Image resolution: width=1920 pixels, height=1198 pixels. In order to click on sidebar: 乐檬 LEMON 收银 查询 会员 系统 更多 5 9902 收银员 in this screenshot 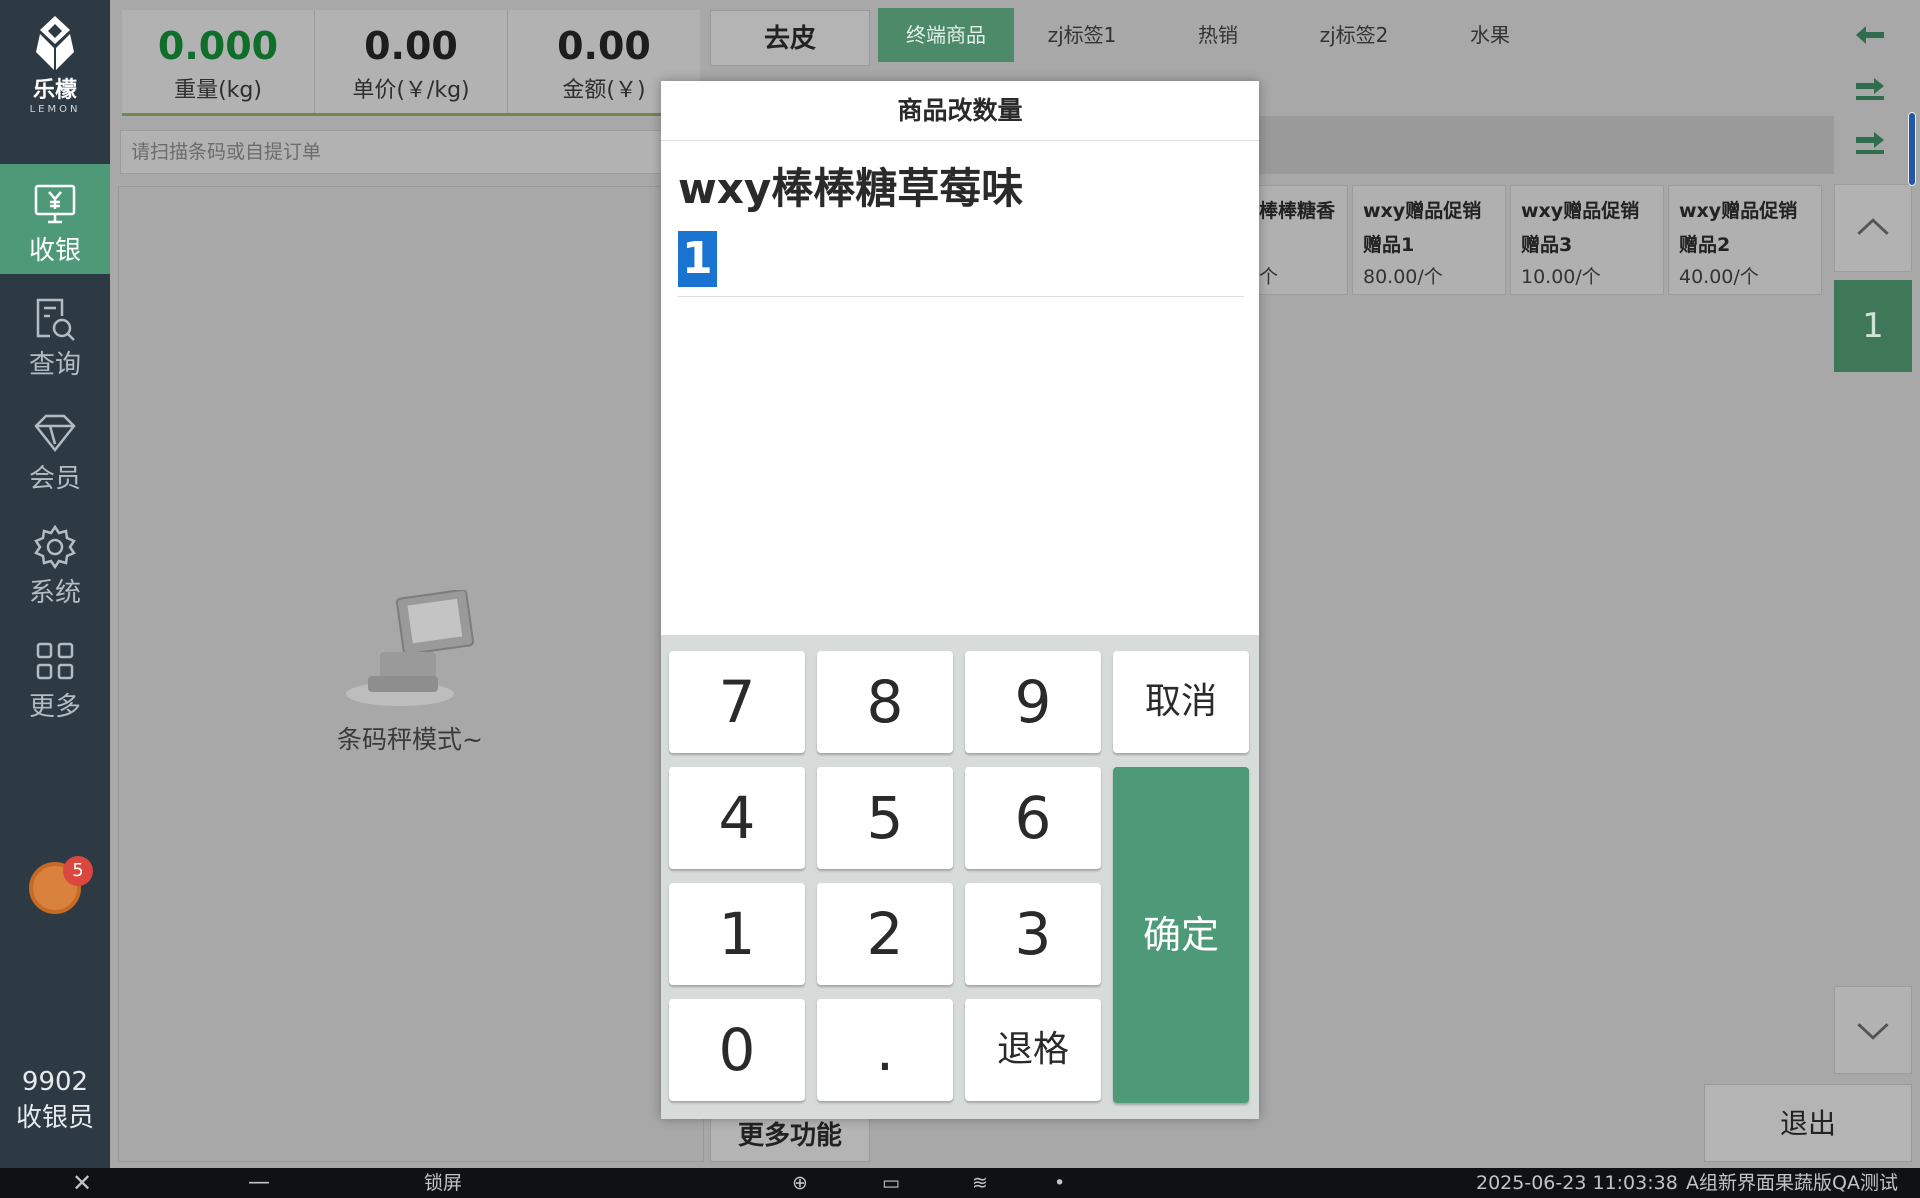, I will do `click(55, 584)`.